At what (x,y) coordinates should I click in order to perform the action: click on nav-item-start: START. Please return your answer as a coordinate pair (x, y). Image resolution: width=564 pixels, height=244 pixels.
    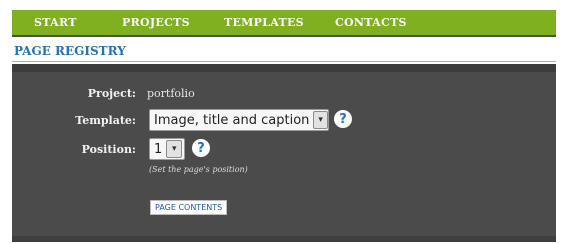
    Looking at the image, I should click on (55, 22).